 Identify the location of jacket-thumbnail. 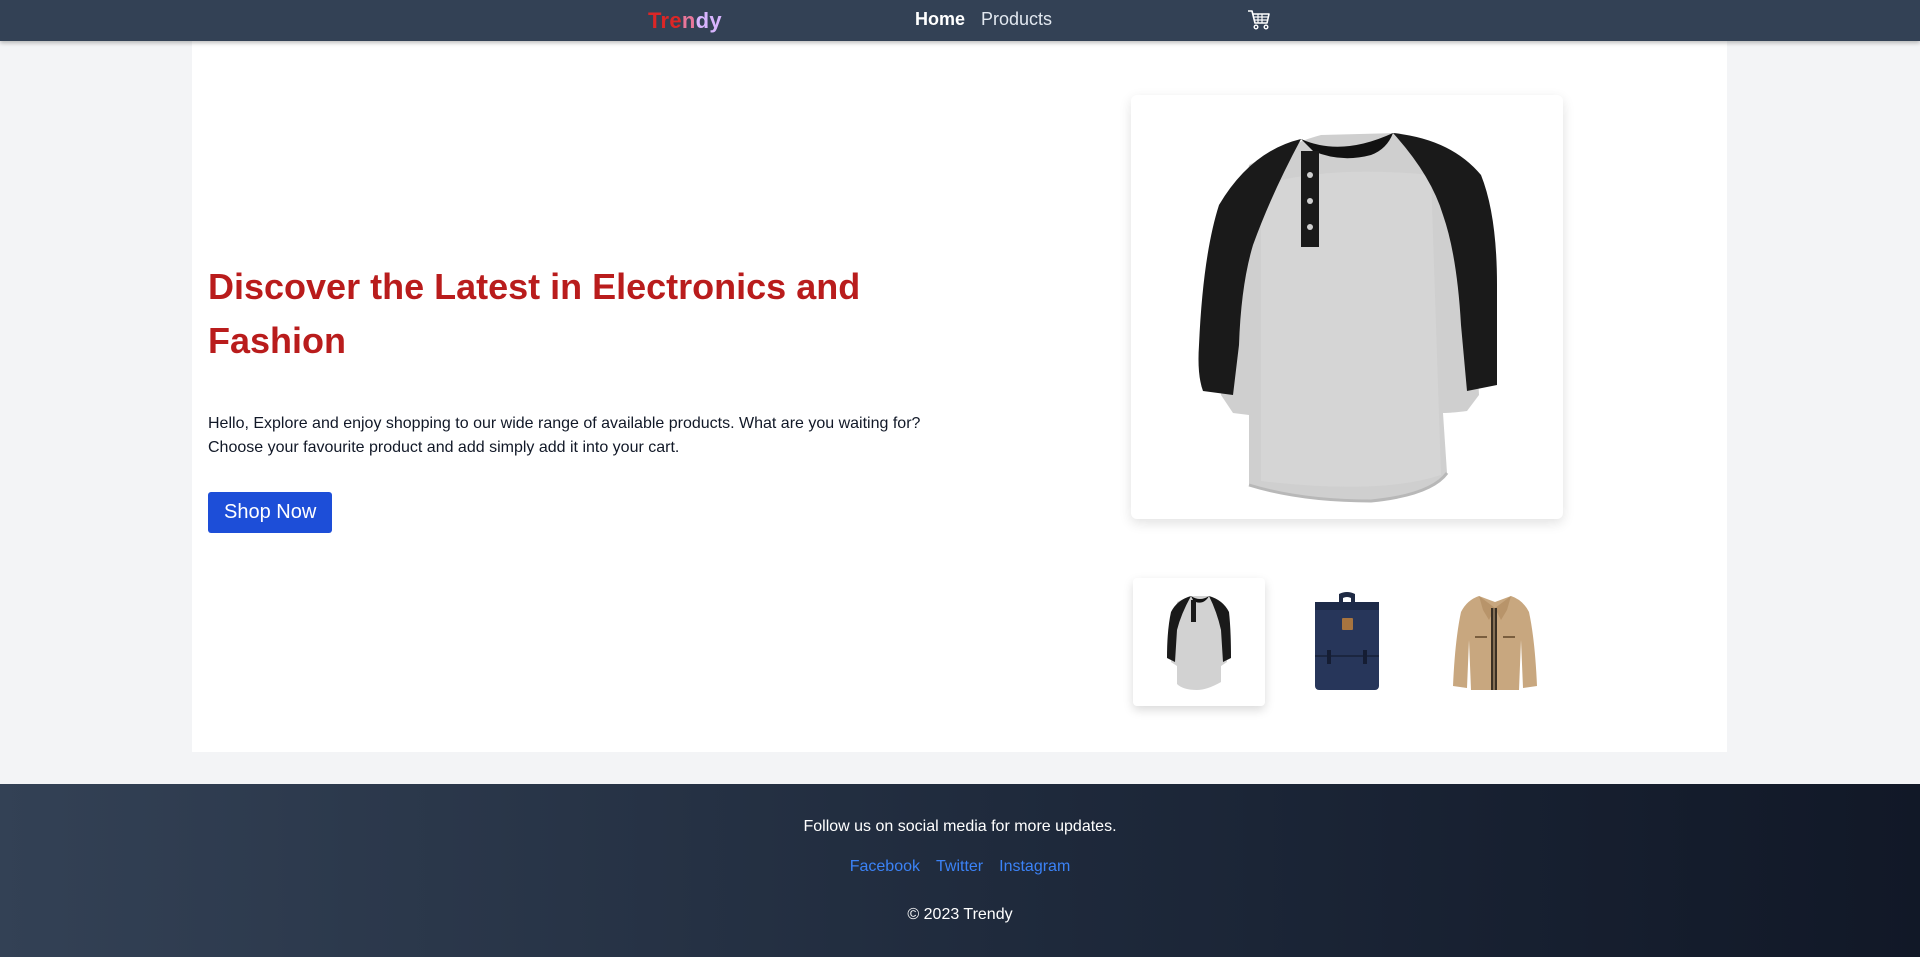
(1495, 643).